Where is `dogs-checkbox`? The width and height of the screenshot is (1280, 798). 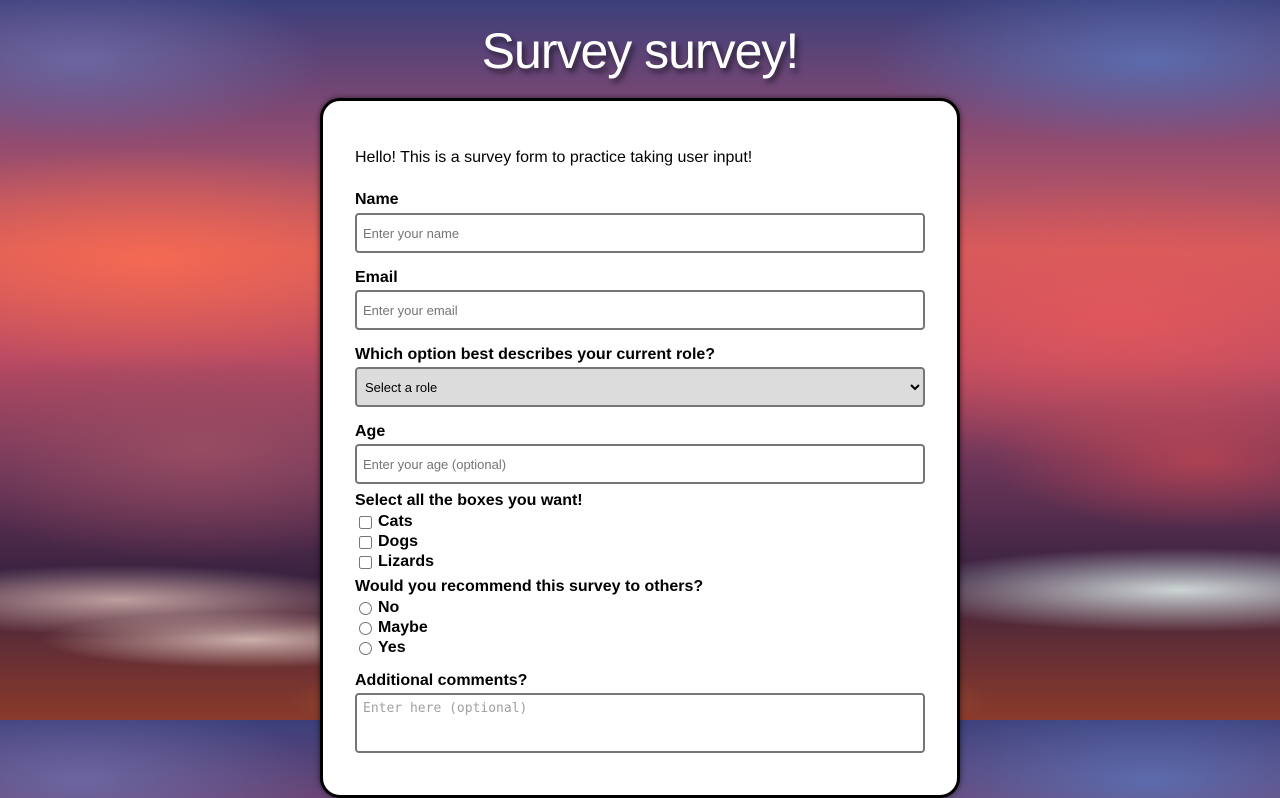
dogs-checkbox is located at coordinates (365, 542).